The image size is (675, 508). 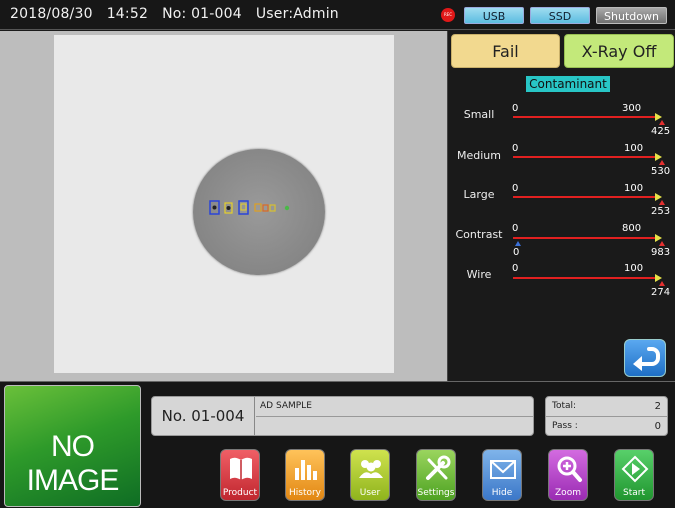 I want to click on row-label: Wire, so click(x=479, y=274).